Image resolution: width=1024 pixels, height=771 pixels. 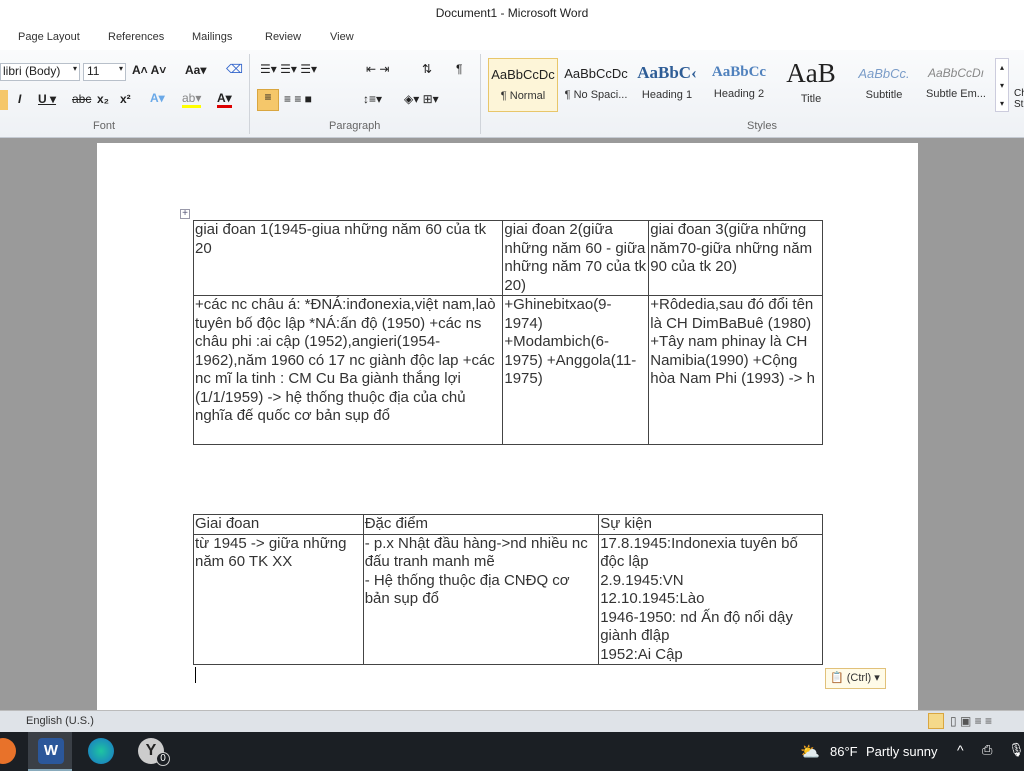 I want to click on clear-format-icon: ⌫, so click(x=234, y=69).